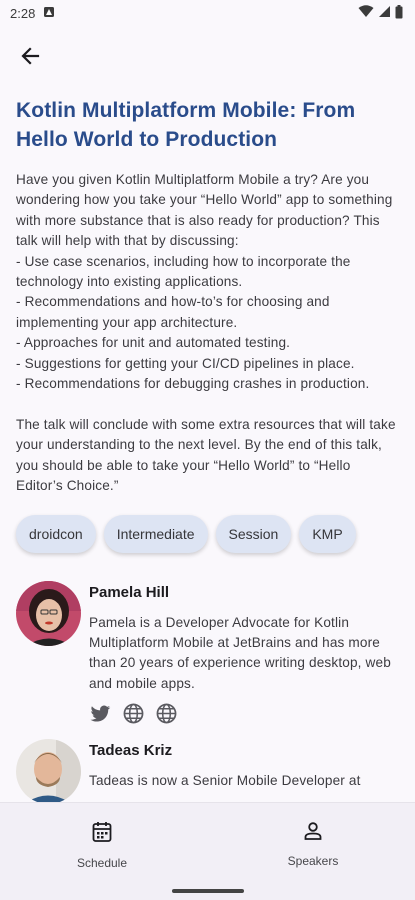 This screenshot has height=900, width=415. What do you see at coordinates (313, 861) in the screenshot?
I see `nav-speakers-label: Speakers` at bounding box center [313, 861].